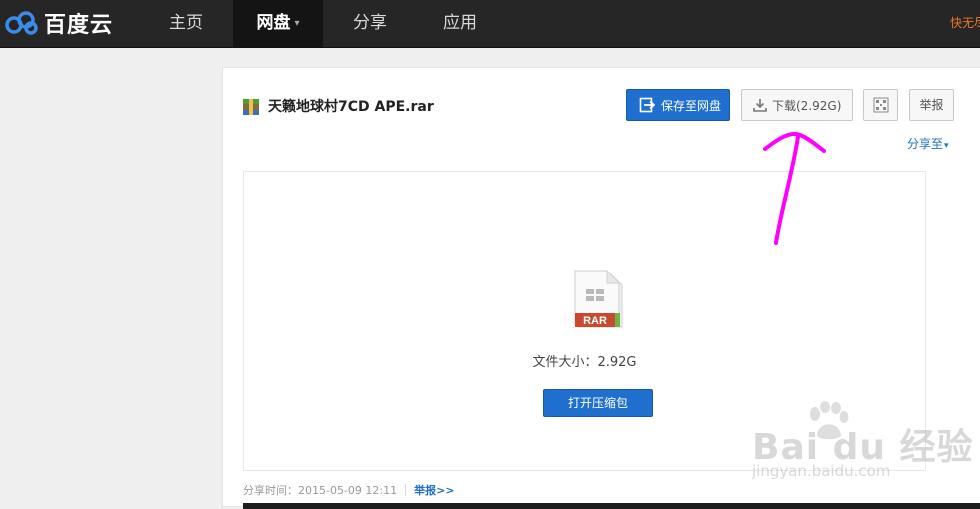  What do you see at coordinates (931, 105) in the screenshot?
I see `report-button: 举报` at bounding box center [931, 105].